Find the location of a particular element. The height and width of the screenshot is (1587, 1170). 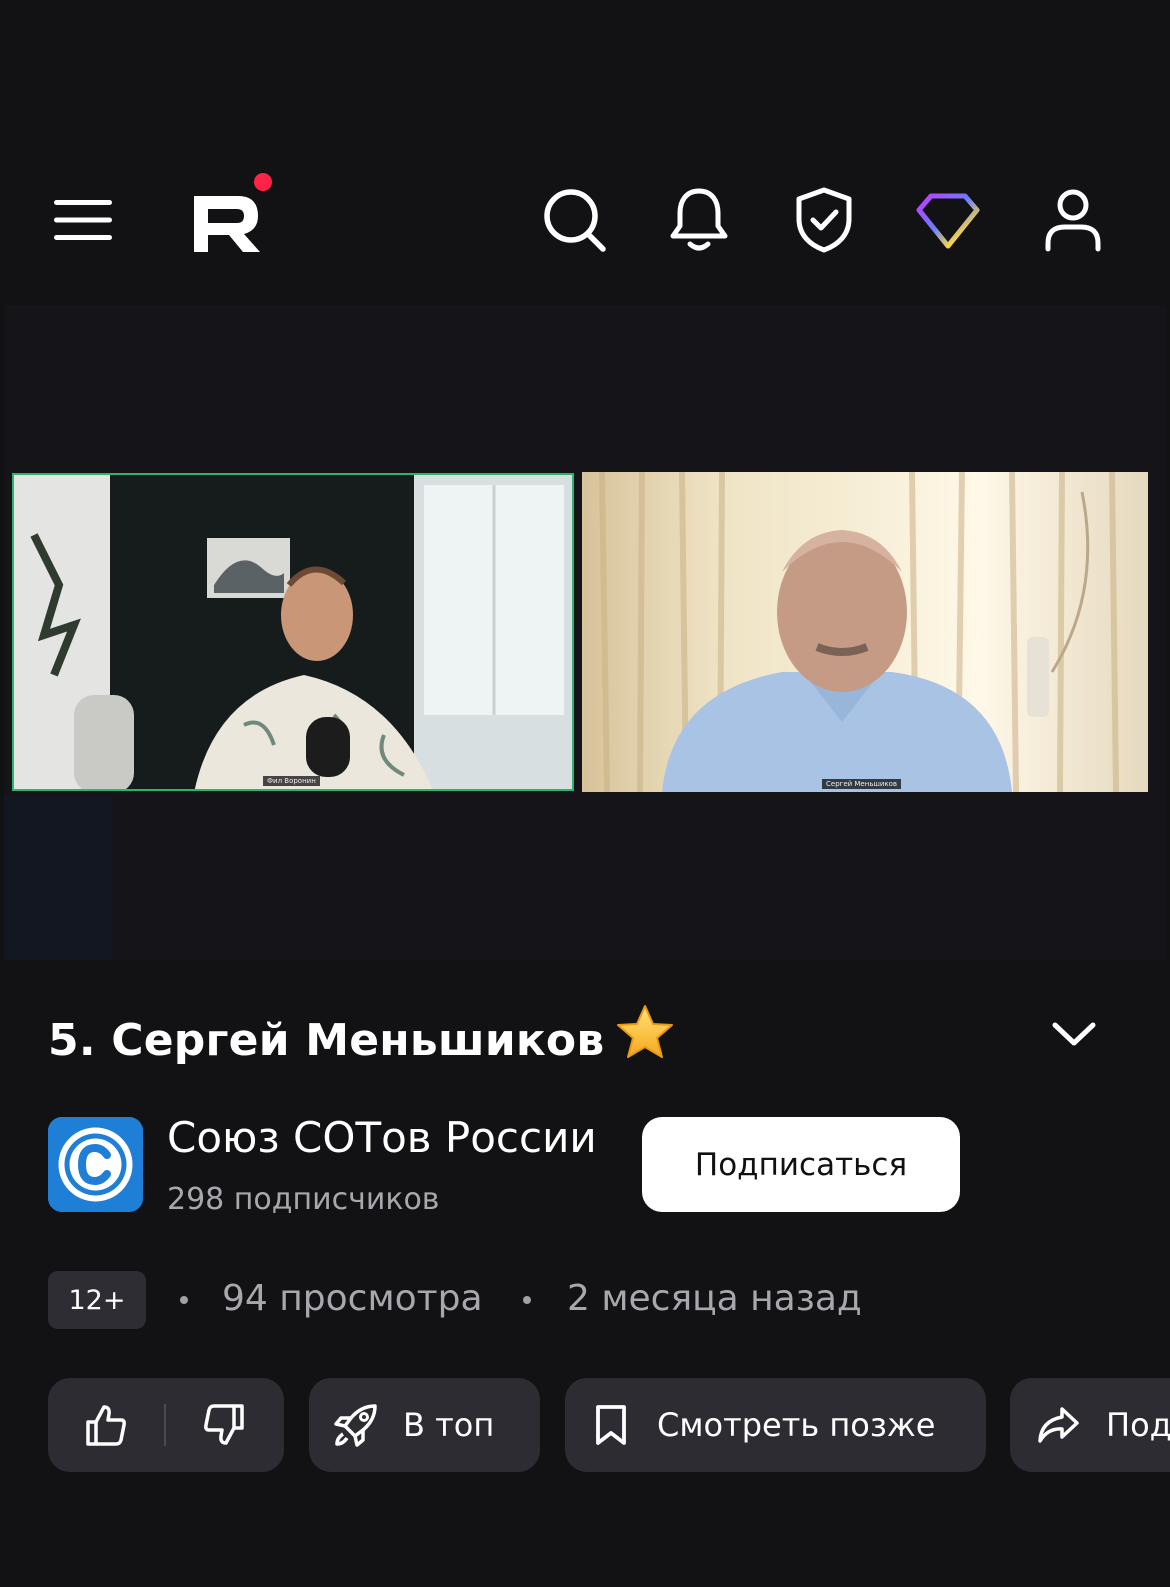

like-button is located at coordinates (106, 1425).